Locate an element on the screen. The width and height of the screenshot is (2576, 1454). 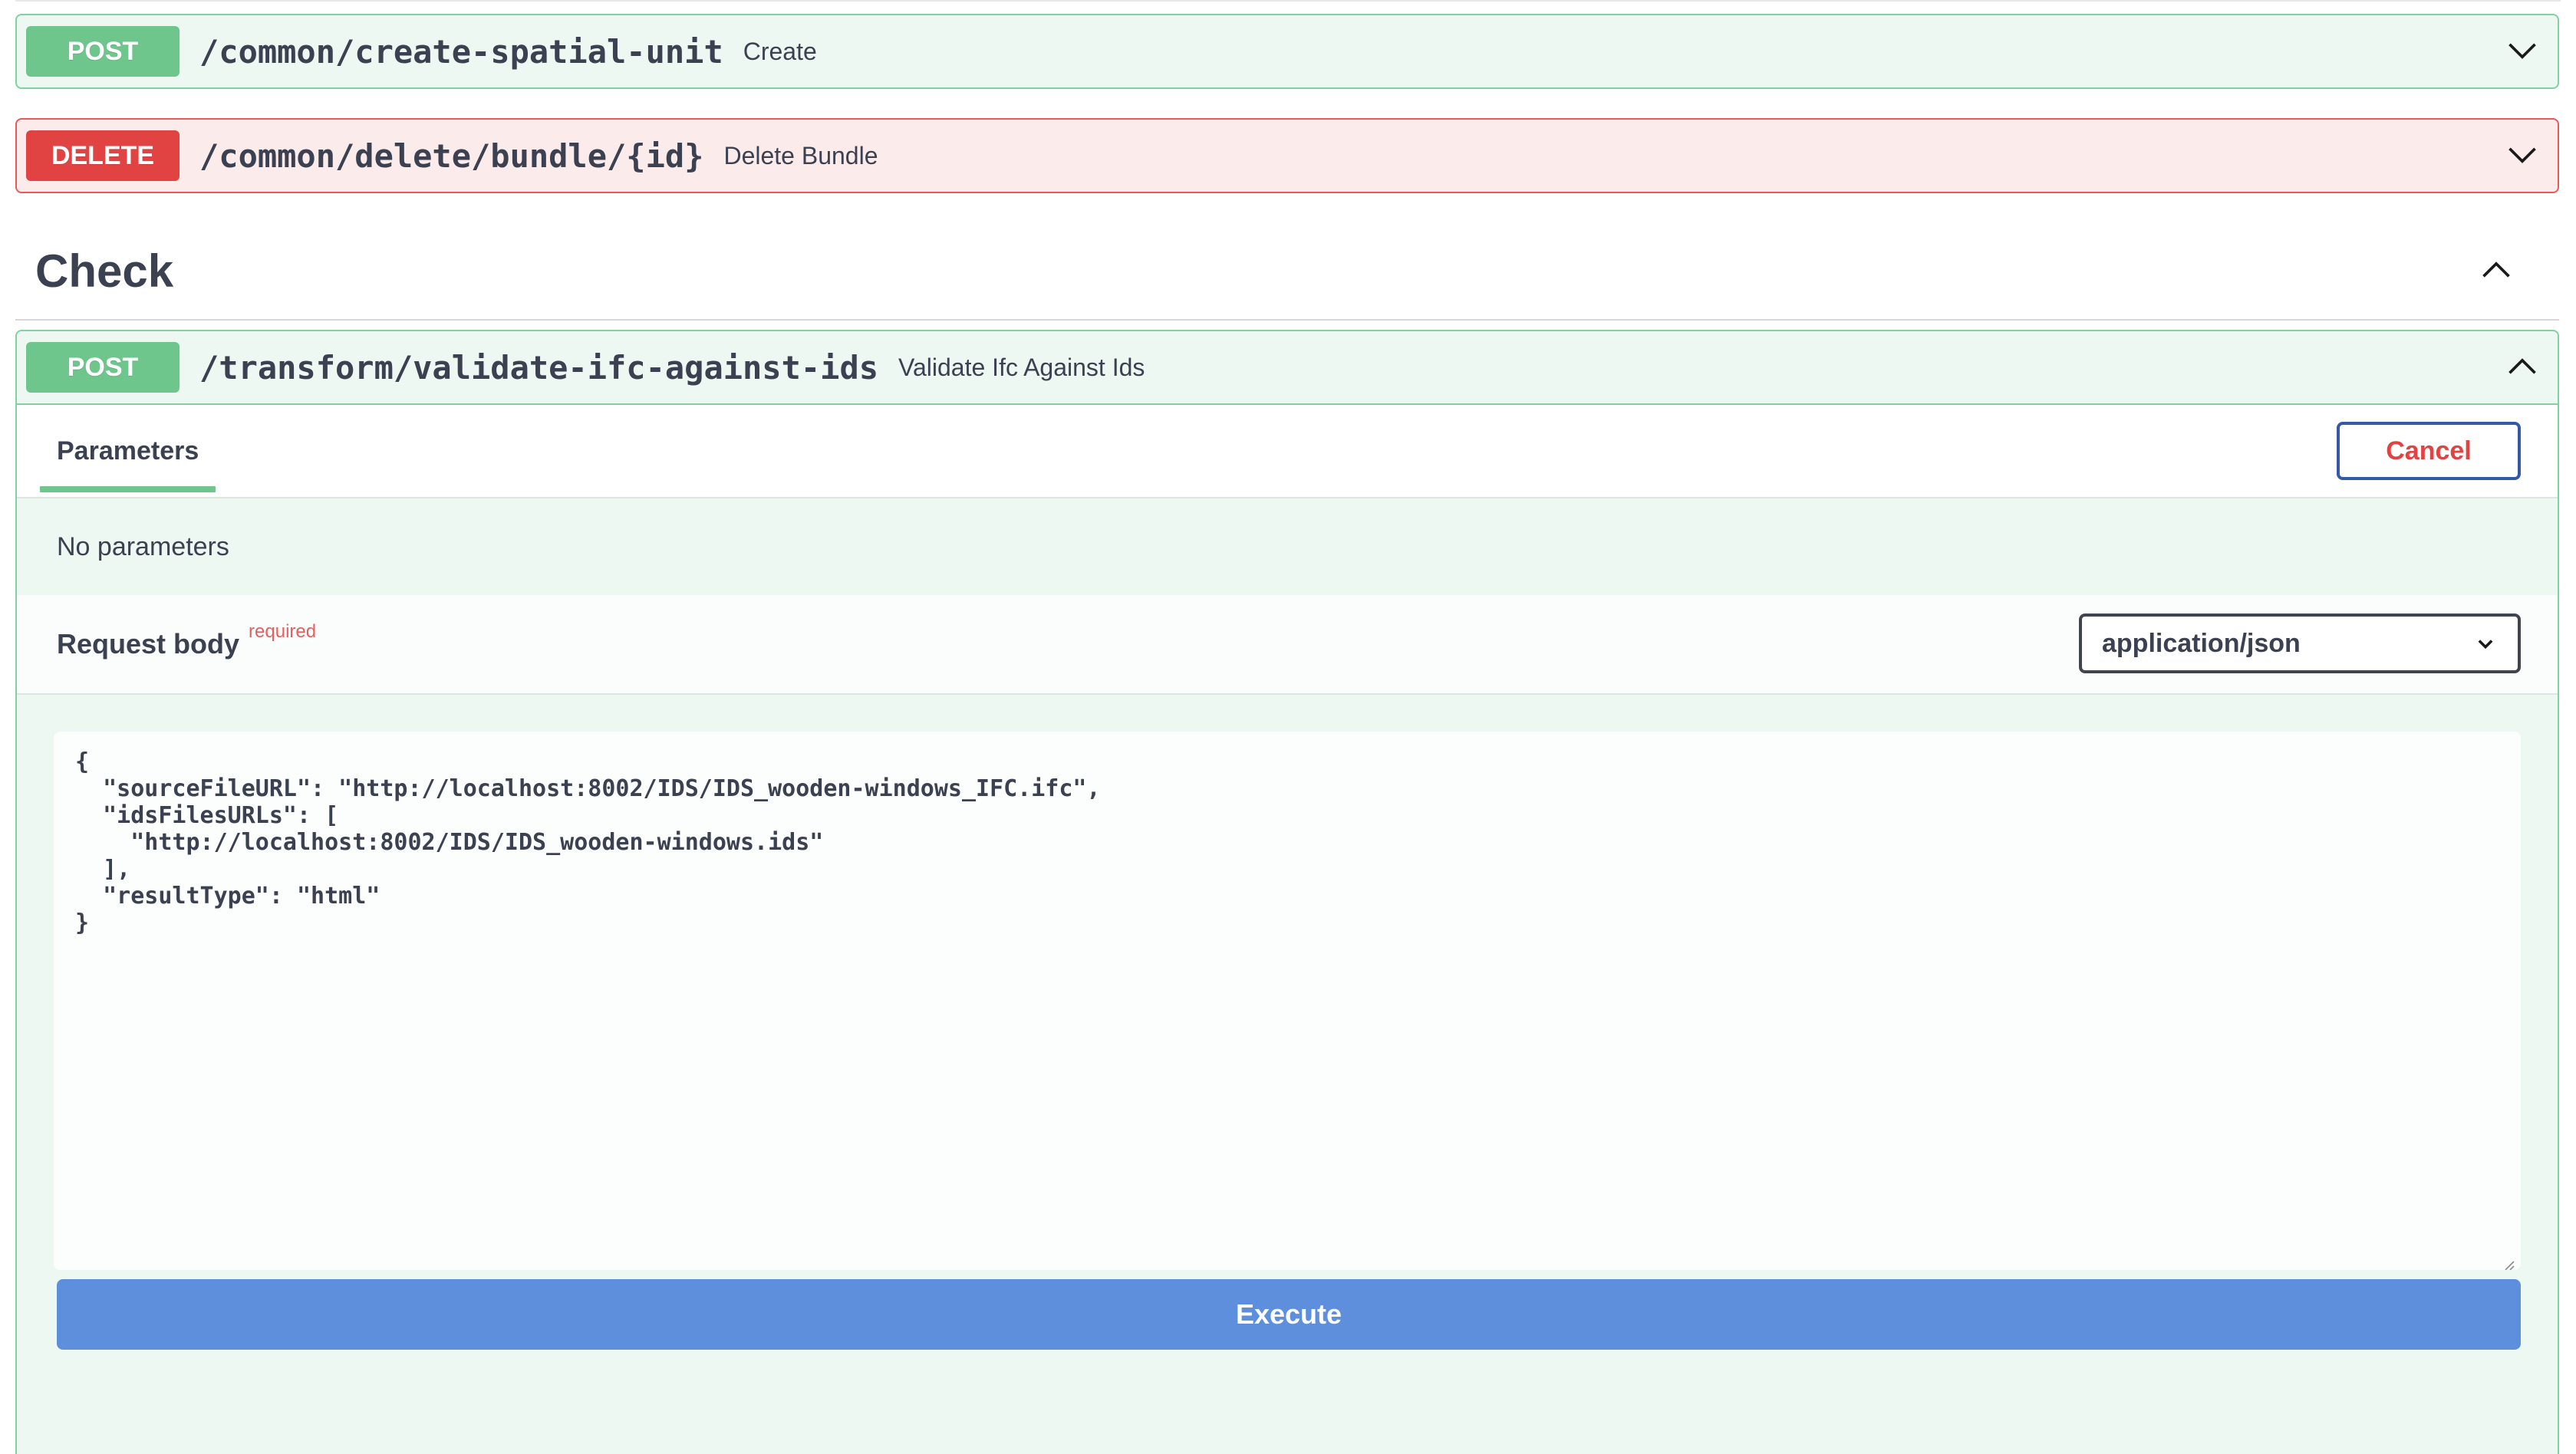
no-parameters-text: No parameters is located at coordinates (143, 546).